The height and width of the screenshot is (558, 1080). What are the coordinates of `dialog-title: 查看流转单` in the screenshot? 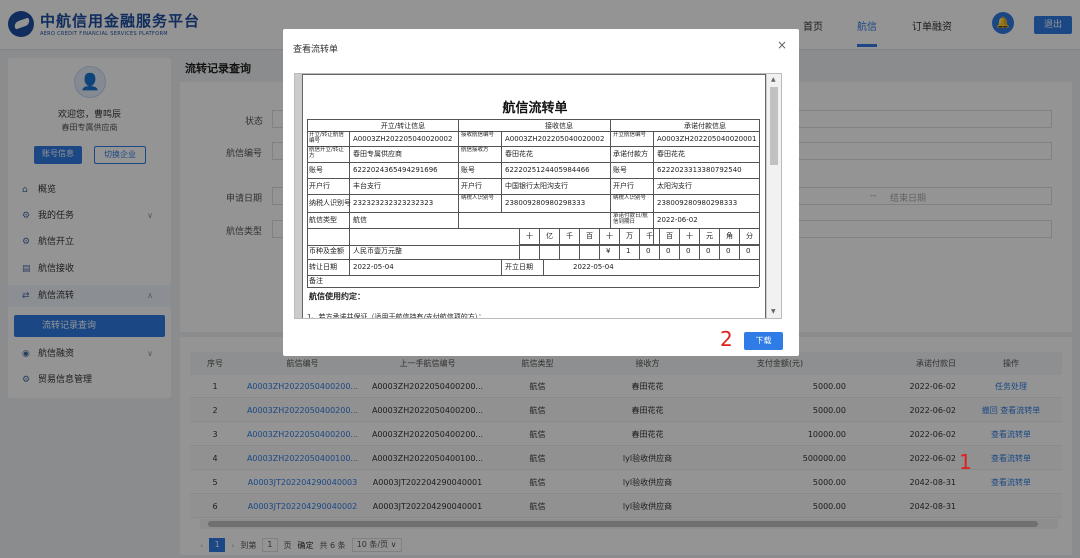 It's located at (316, 50).